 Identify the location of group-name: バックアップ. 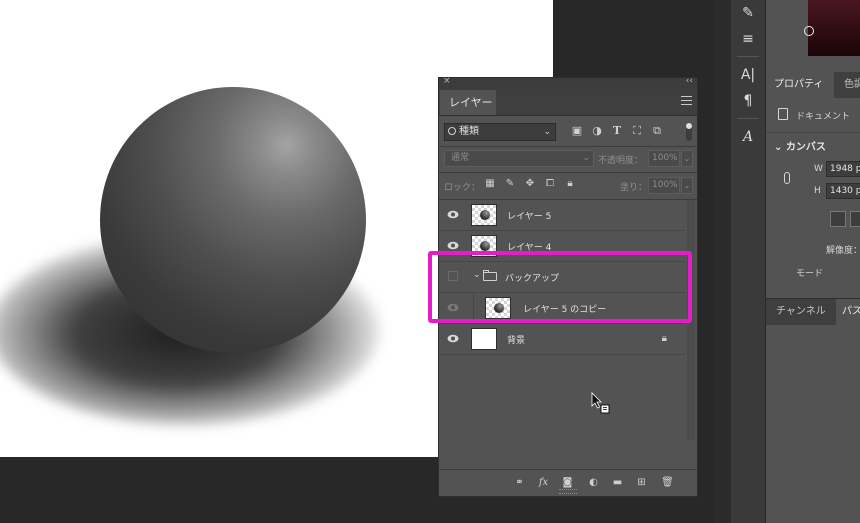
(532, 277).